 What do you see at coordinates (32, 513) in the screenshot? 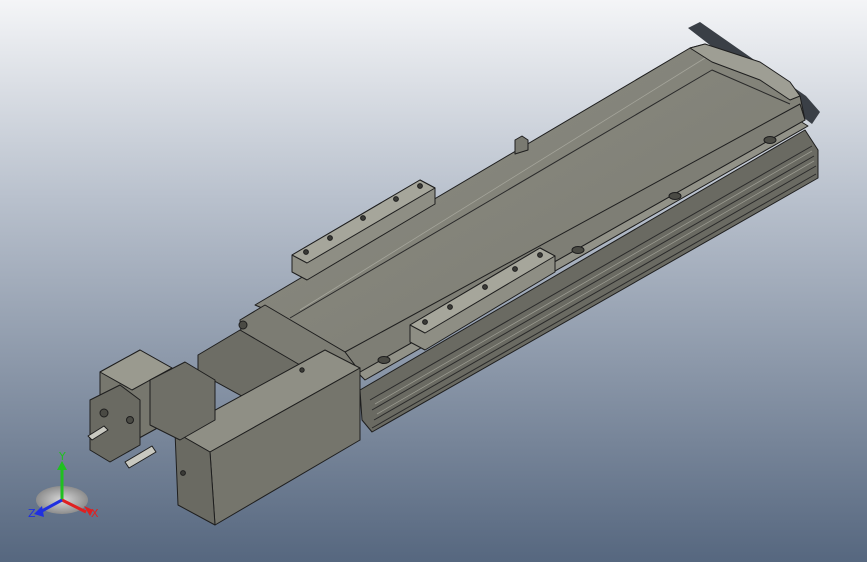
I see `z-axis-label: Z` at bounding box center [32, 513].